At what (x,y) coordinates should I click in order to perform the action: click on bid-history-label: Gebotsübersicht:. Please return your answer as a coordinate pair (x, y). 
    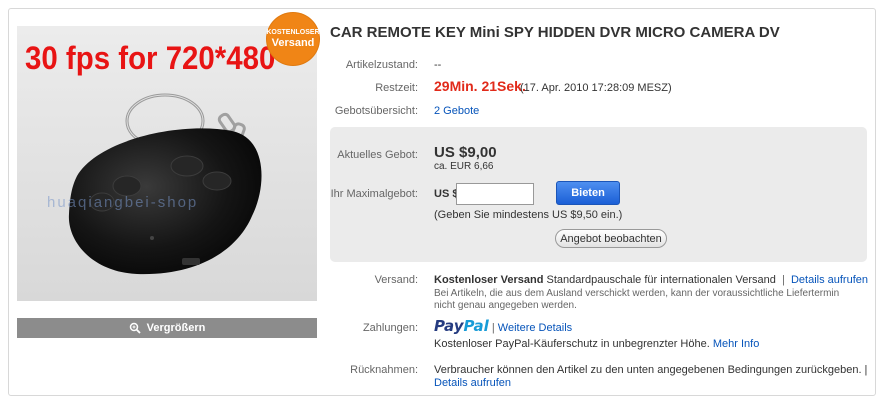
    Looking at the image, I should click on (376, 111).